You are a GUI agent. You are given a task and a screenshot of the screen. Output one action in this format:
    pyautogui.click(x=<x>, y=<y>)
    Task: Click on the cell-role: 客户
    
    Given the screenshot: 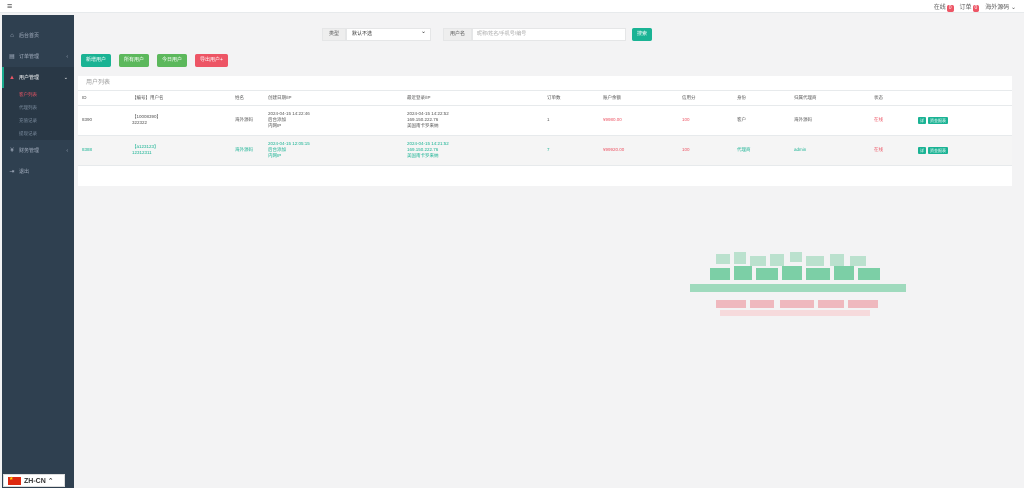 What is the action you would take?
    pyautogui.click(x=761, y=120)
    